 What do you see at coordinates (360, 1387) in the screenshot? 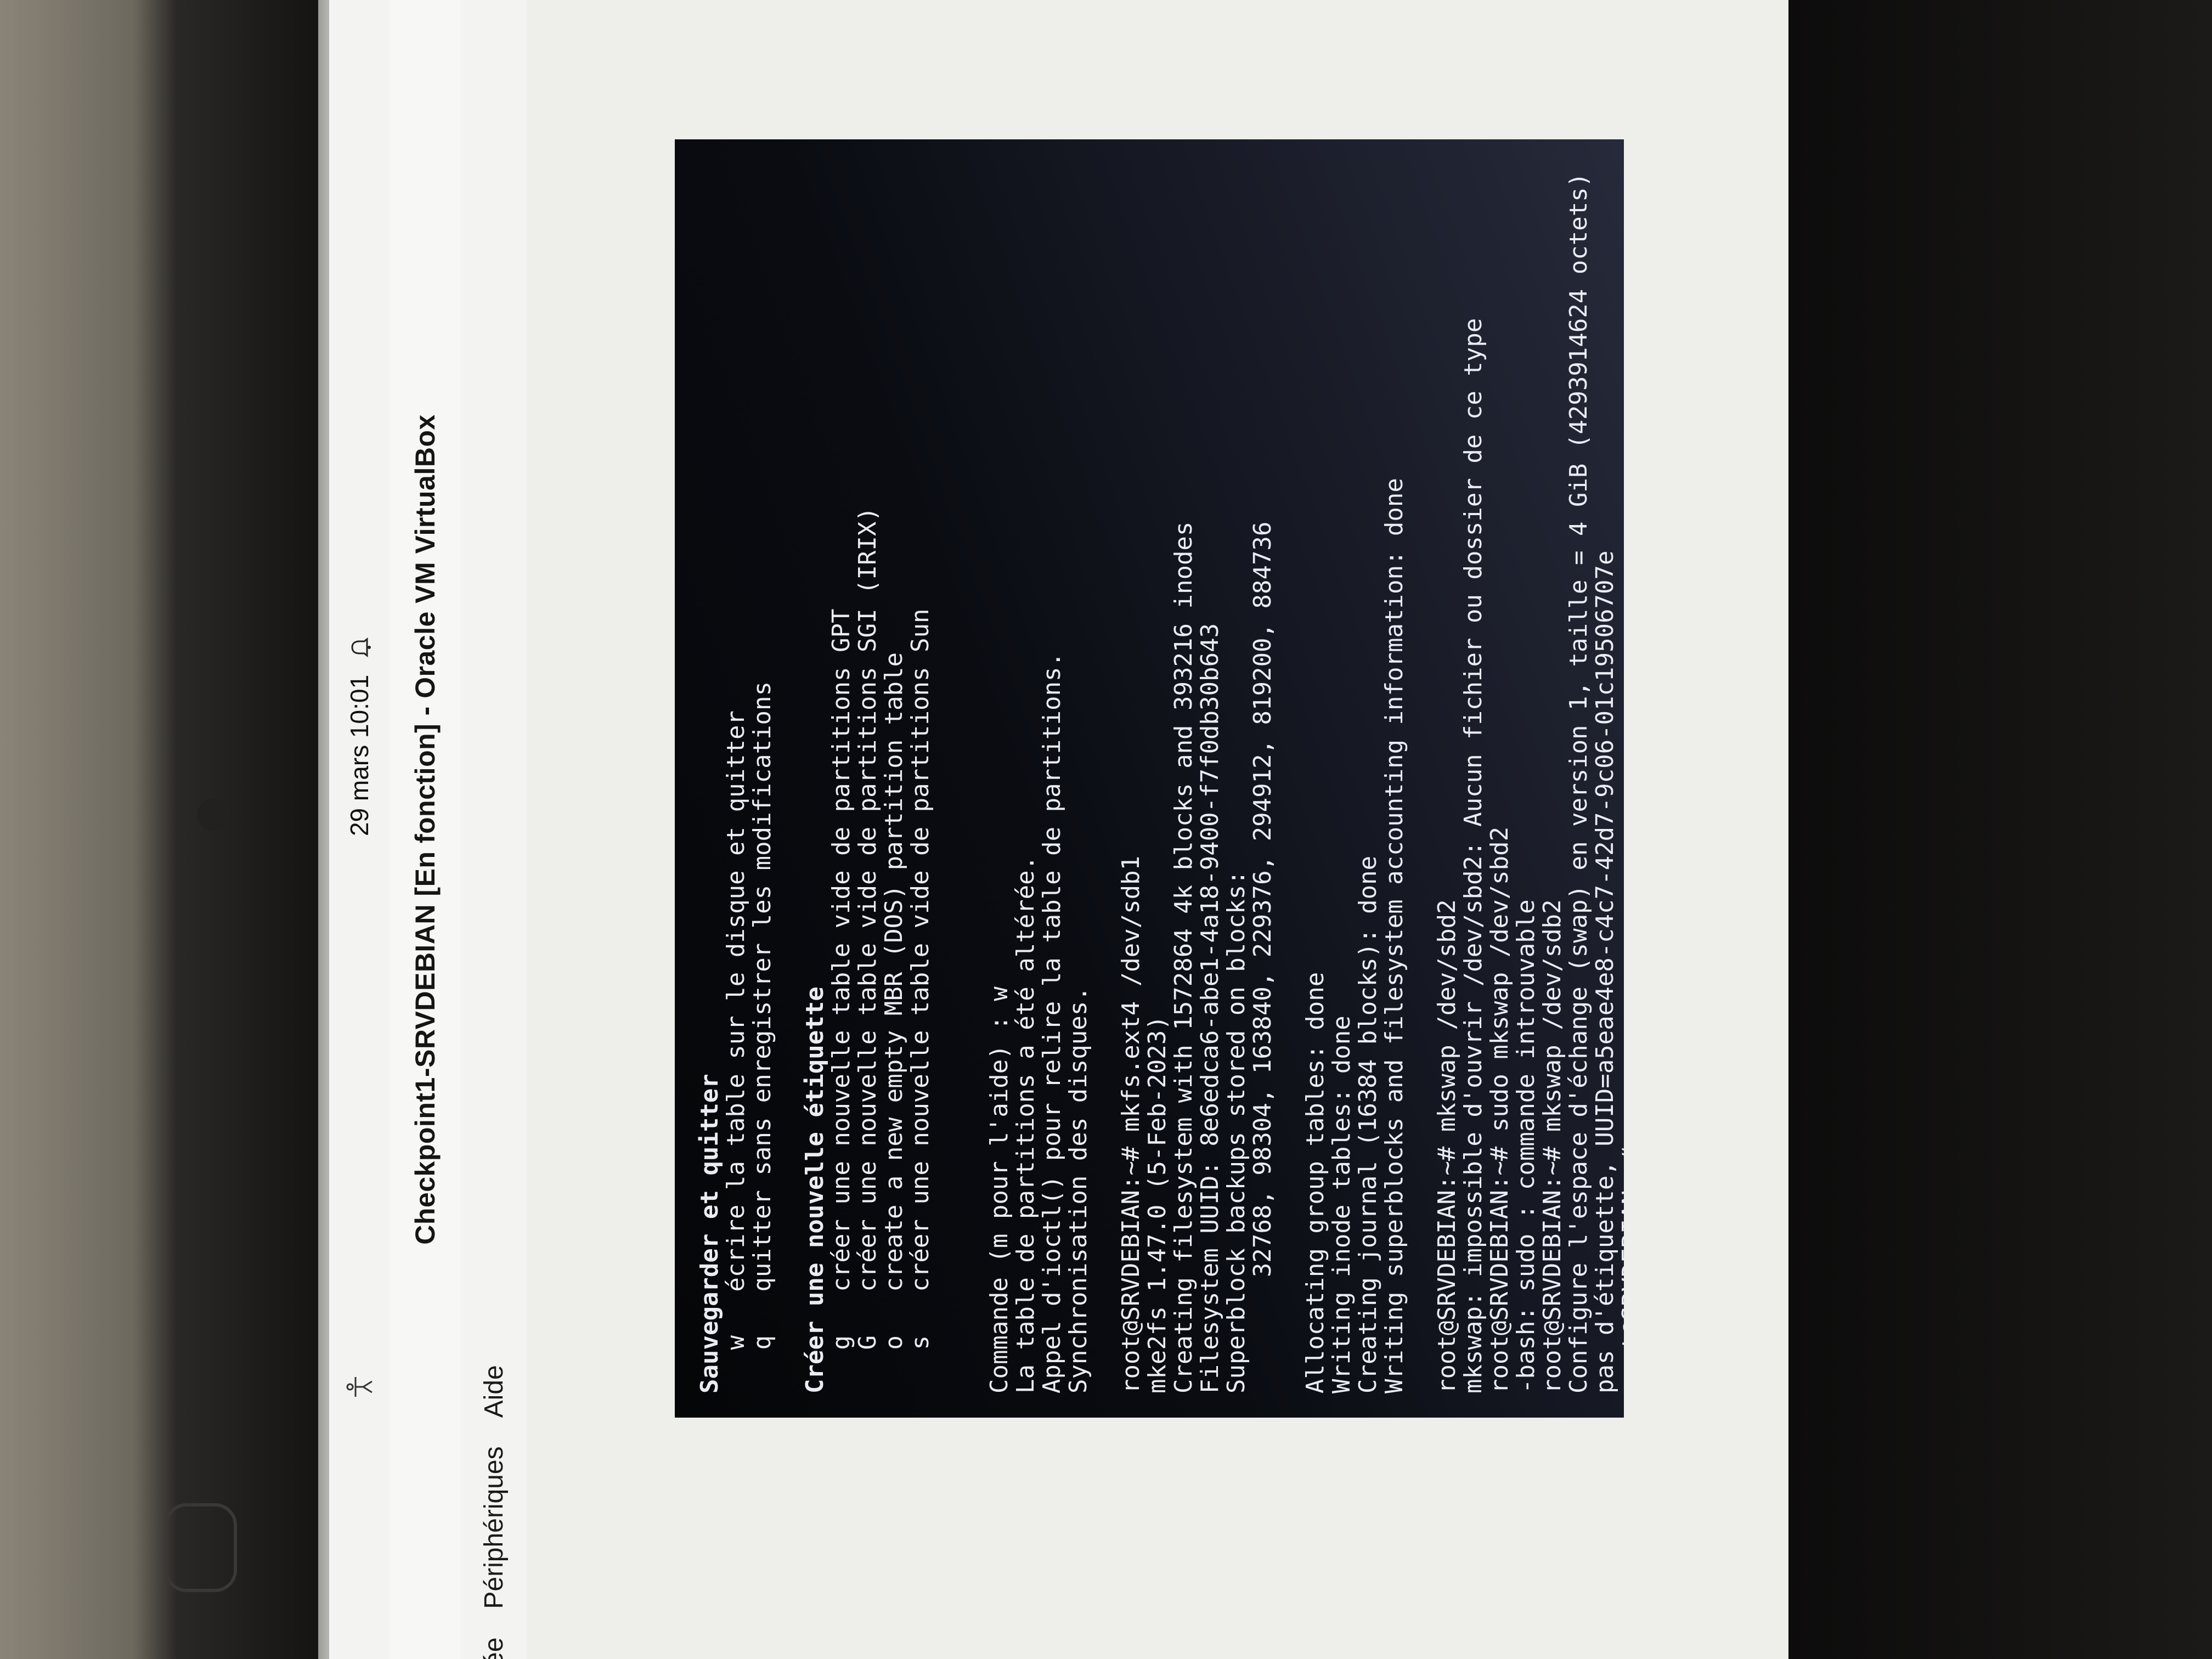
I see `accessibility-icon` at bounding box center [360, 1387].